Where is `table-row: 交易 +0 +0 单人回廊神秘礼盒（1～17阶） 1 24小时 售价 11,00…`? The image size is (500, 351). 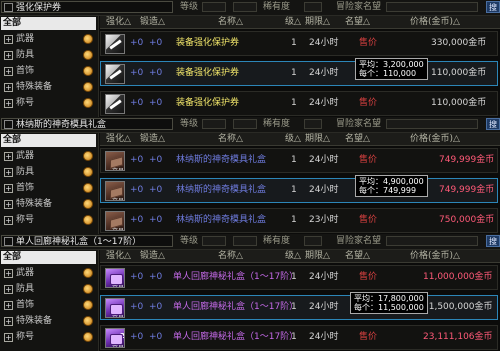
table-row: 交易 +0 +0 单人回廊神秘礼盒（1～17阶） 1 24小时 售价 11,00… is located at coordinates (299, 277).